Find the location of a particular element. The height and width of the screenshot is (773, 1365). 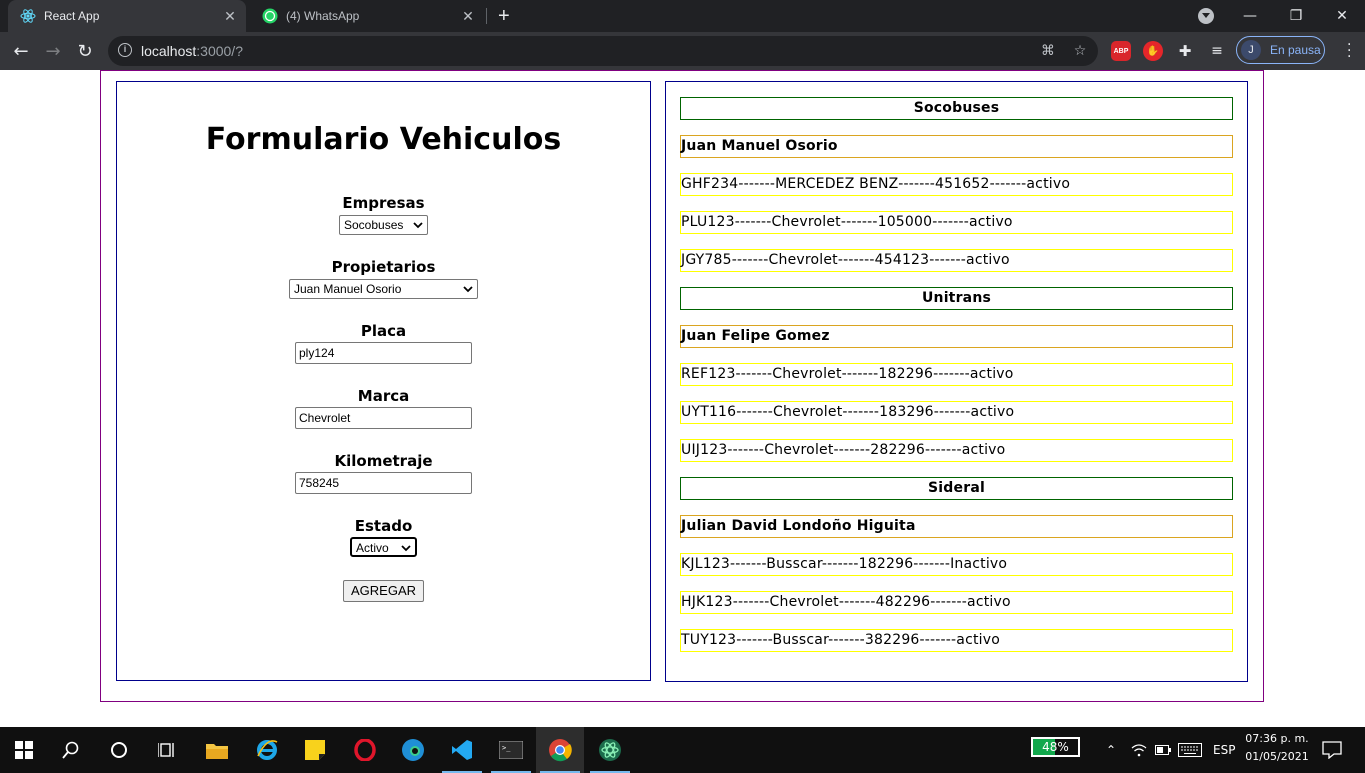

profile-button: J En pausa is located at coordinates (1280, 50).